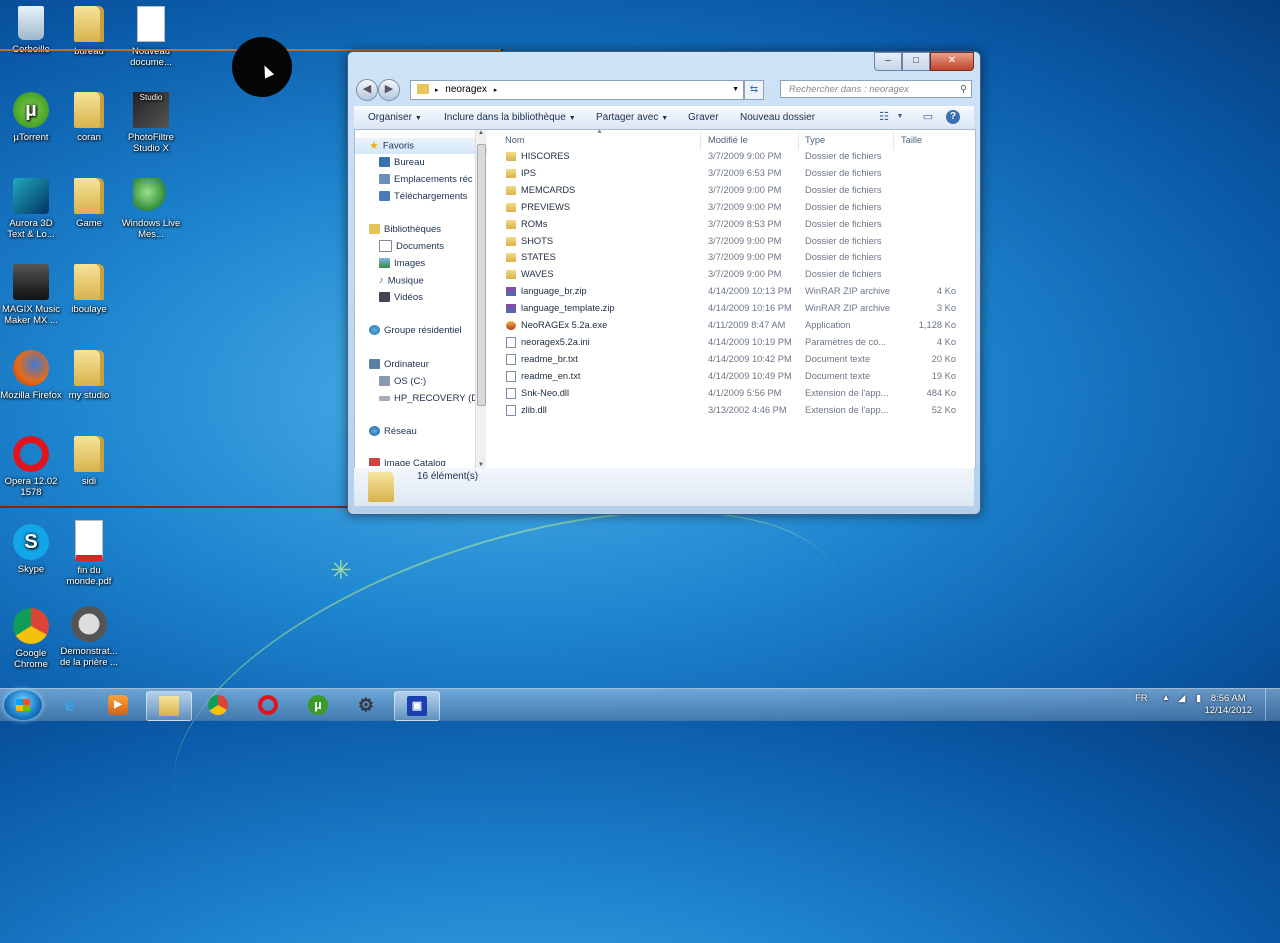 The width and height of the screenshot is (1280, 943). Describe the element at coordinates (1198, 698) in the screenshot. I see `network-icon: ▮` at that location.